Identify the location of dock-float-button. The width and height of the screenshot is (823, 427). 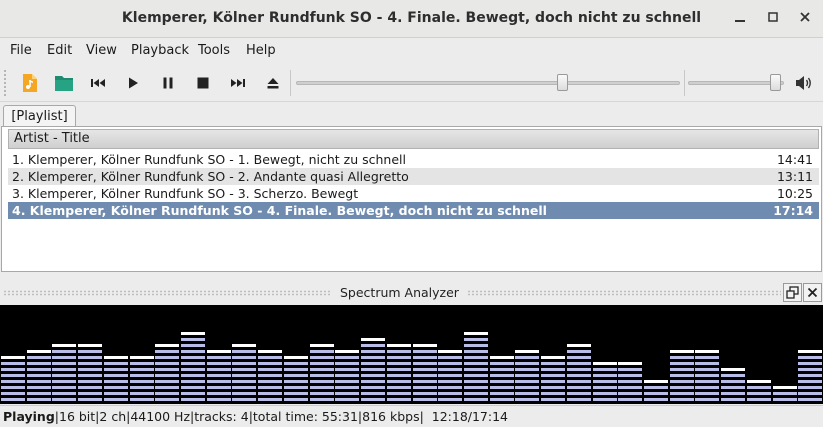
(792, 292).